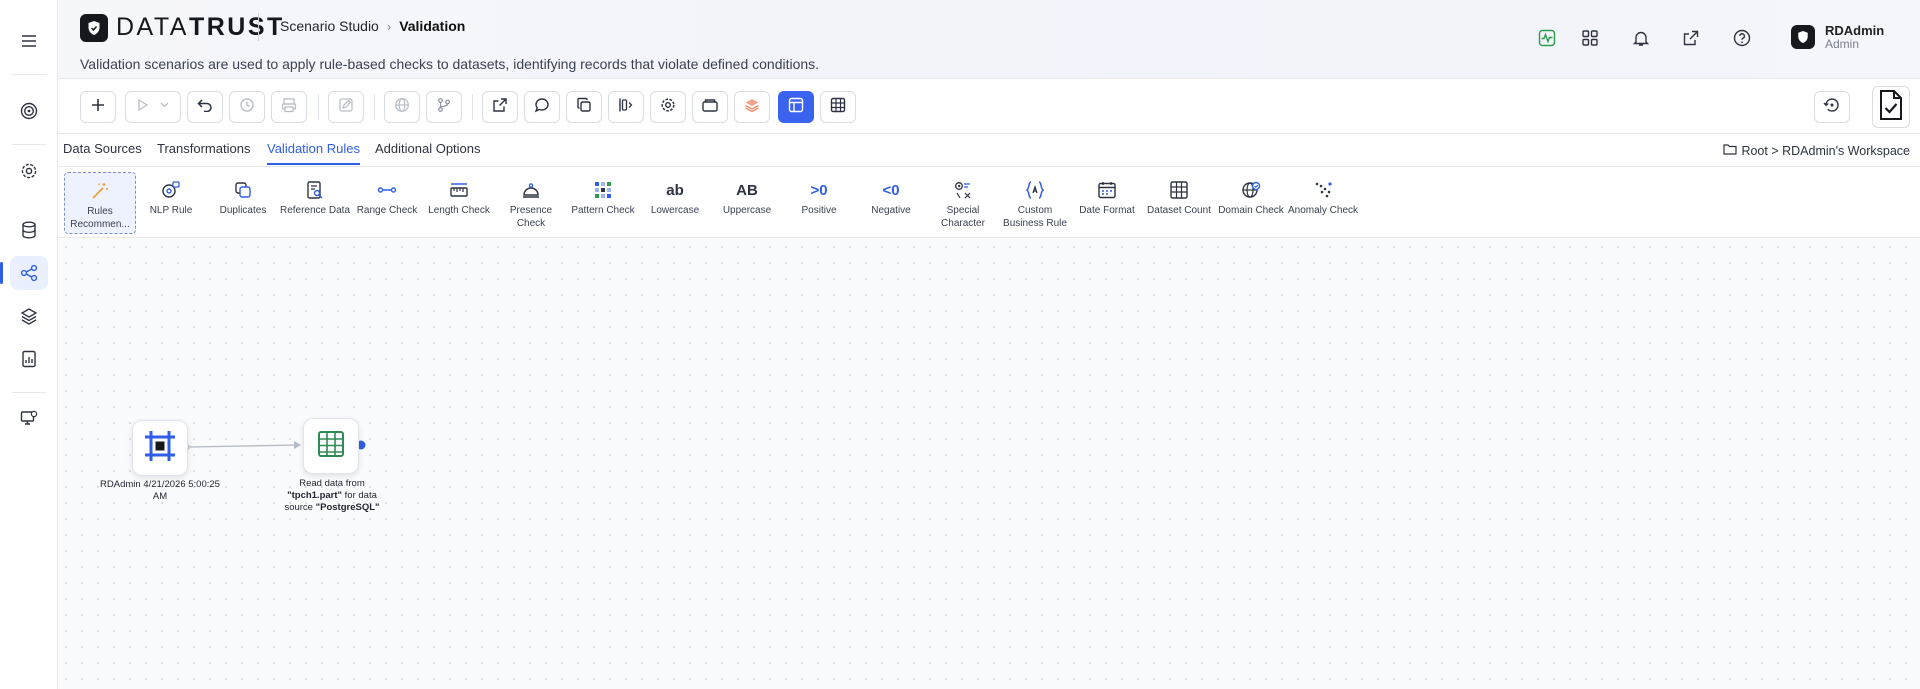 The image size is (1920, 689). Describe the element at coordinates (796, 107) in the screenshot. I see `canvas-view-button` at that location.